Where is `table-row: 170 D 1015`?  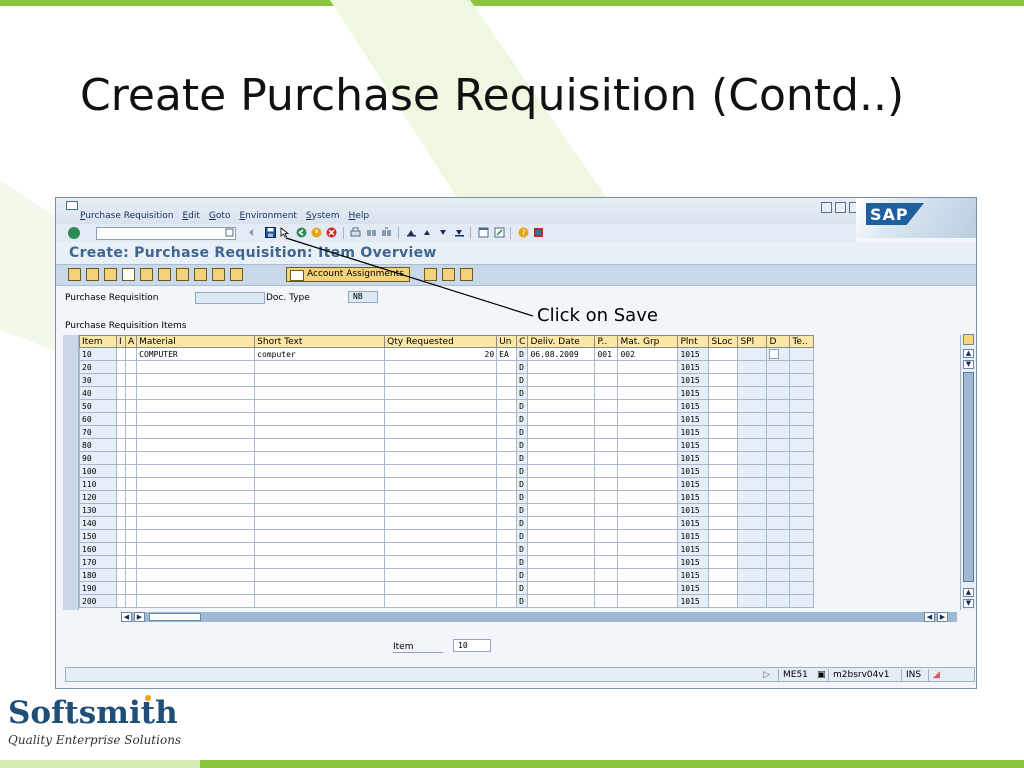
table-row: 170 D 1015 is located at coordinates (447, 562).